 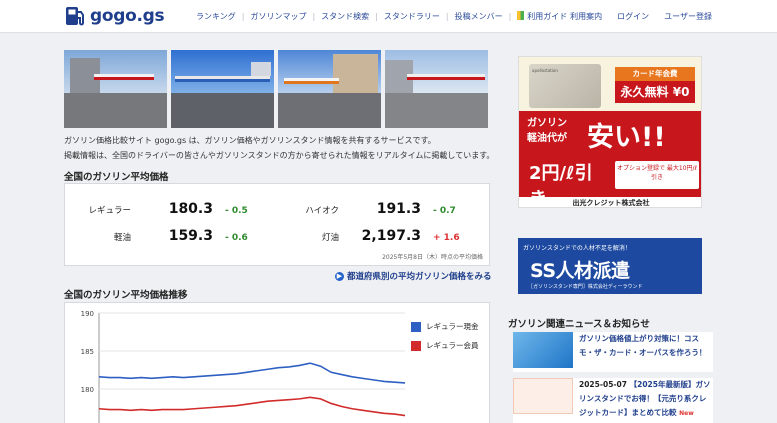 What do you see at coordinates (126, 295) in the screenshot?
I see `chart-section-title: 全国のガソリン平均価格推移` at bounding box center [126, 295].